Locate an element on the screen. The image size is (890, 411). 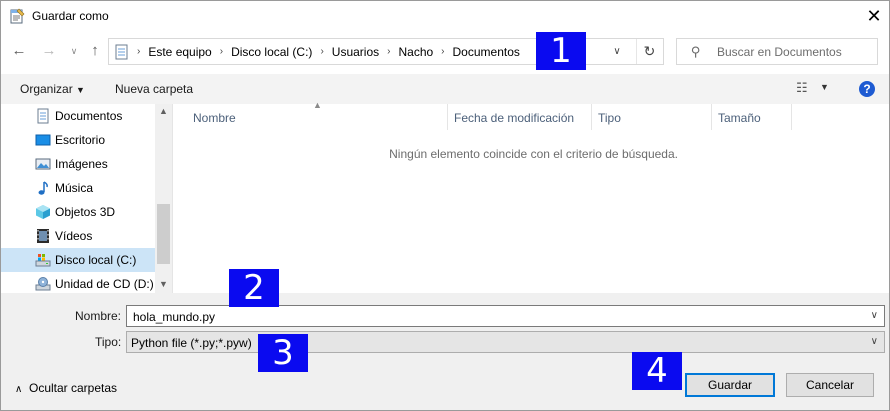
hide-folders-label: Ocultar carpetas is located at coordinates (73, 388).